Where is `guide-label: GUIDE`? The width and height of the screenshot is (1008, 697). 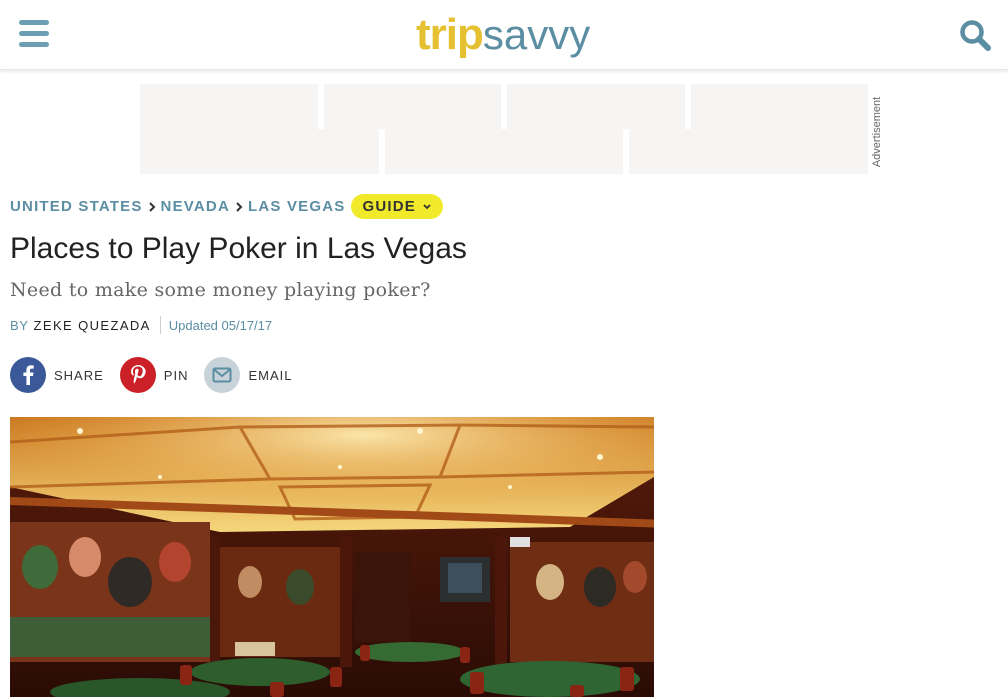
guide-label: GUIDE is located at coordinates (389, 206).